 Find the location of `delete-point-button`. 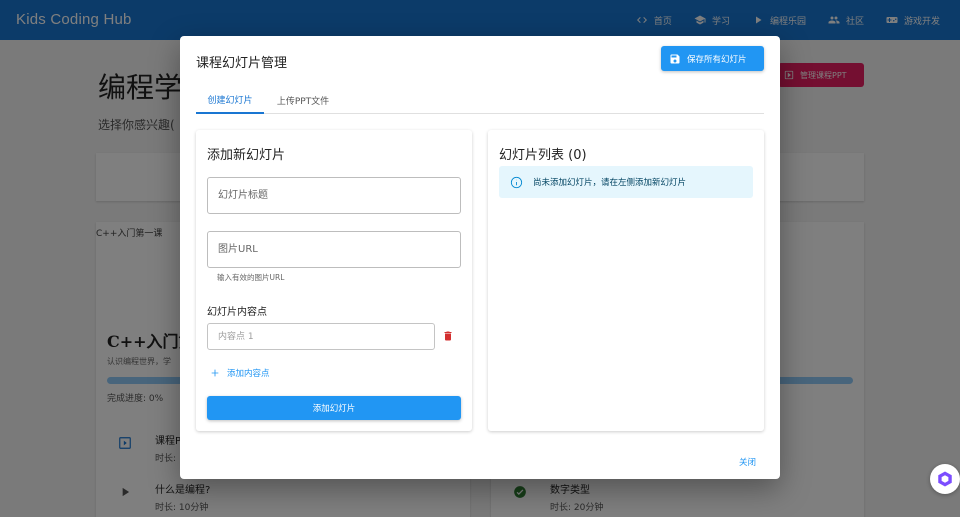

delete-point-button is located at coordinates (448, 337).